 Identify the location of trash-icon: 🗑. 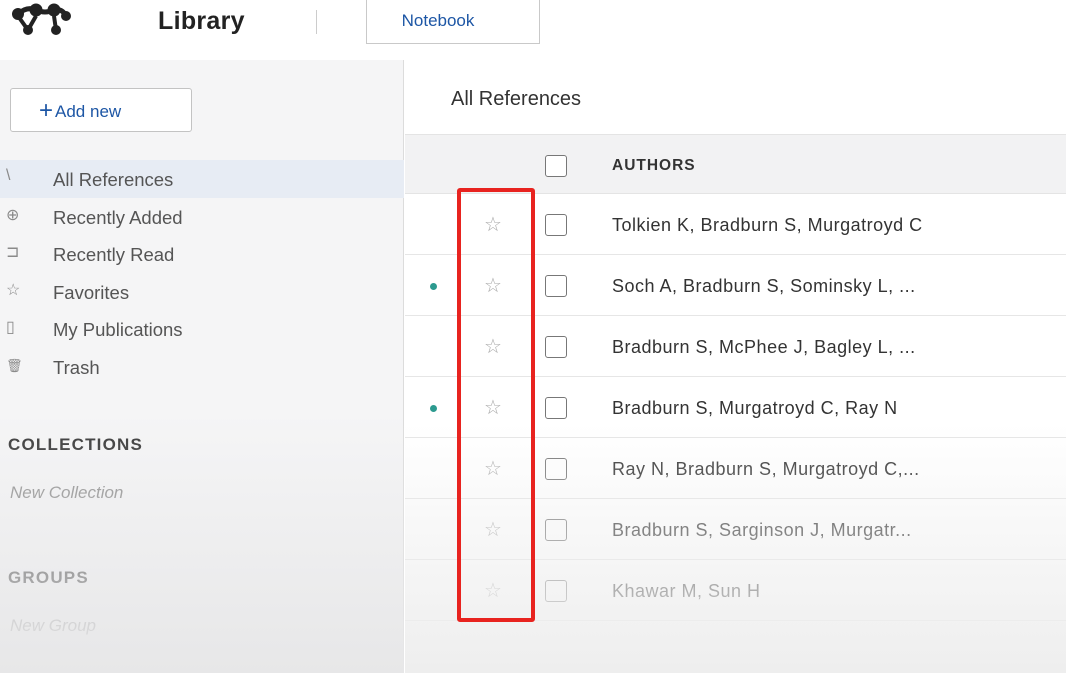
(14, 365).